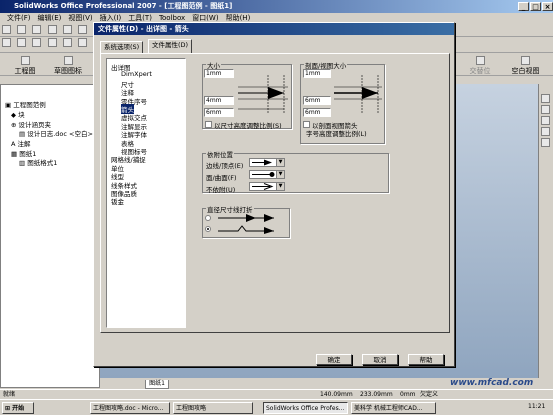  Describe the element at coordinates (263, 186) in the screenshot. I see `open-arrow-icon` at that location.